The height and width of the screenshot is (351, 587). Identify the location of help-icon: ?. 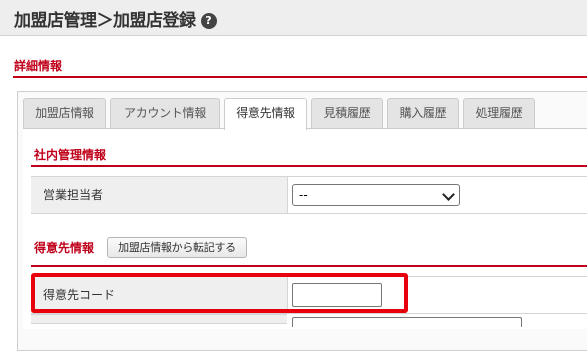
(208, 21).